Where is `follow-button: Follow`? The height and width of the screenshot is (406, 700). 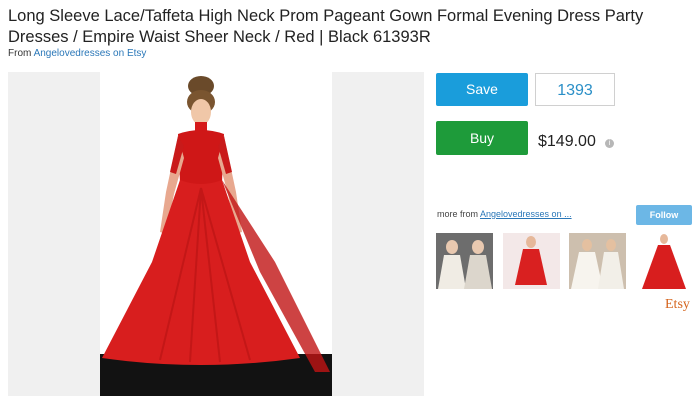 follow-button: Follow is located at coordinates (664, 215).